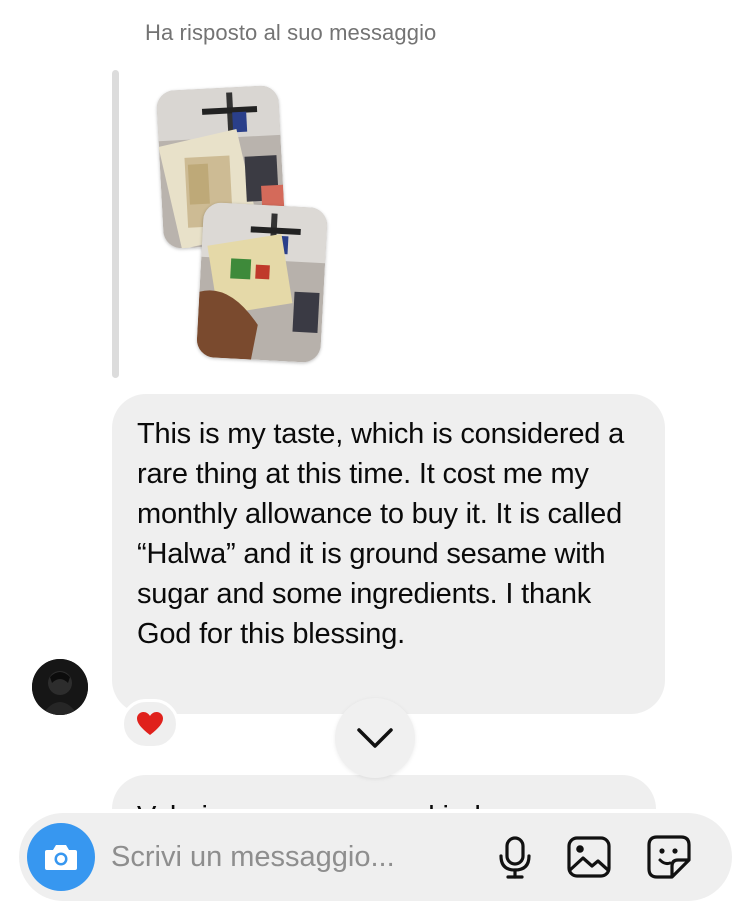 Image resolution: width=750 pixels, height=918 pixels. I want to click on gallery-button, so click(589, 857).